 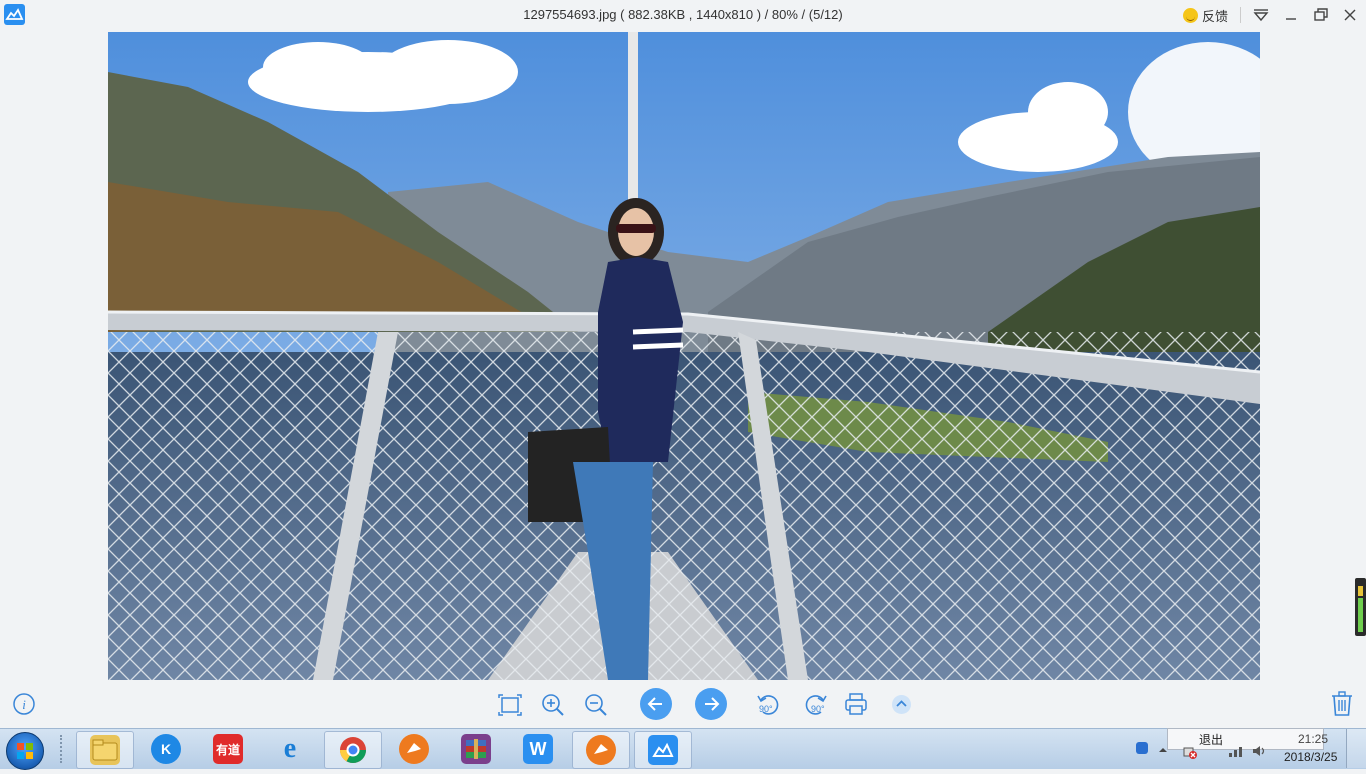 I want to click on folder-icon, so click(x=105, y=750).